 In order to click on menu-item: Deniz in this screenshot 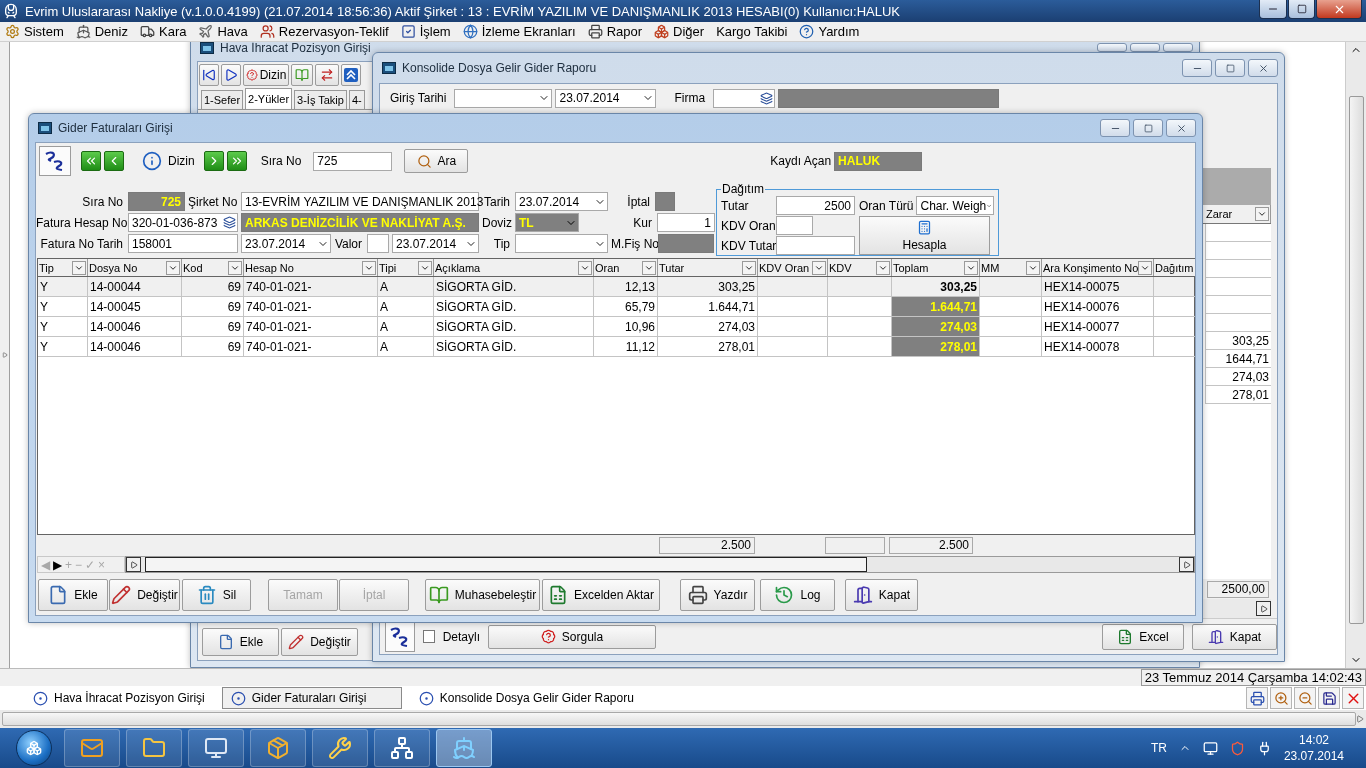, I will do `click(103, 31)`.